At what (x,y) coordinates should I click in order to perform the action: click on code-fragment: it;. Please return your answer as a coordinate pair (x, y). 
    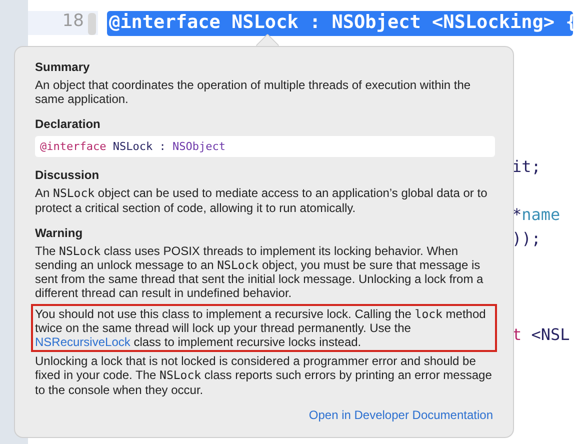
    Looking at the image, I should click on (526, 166).